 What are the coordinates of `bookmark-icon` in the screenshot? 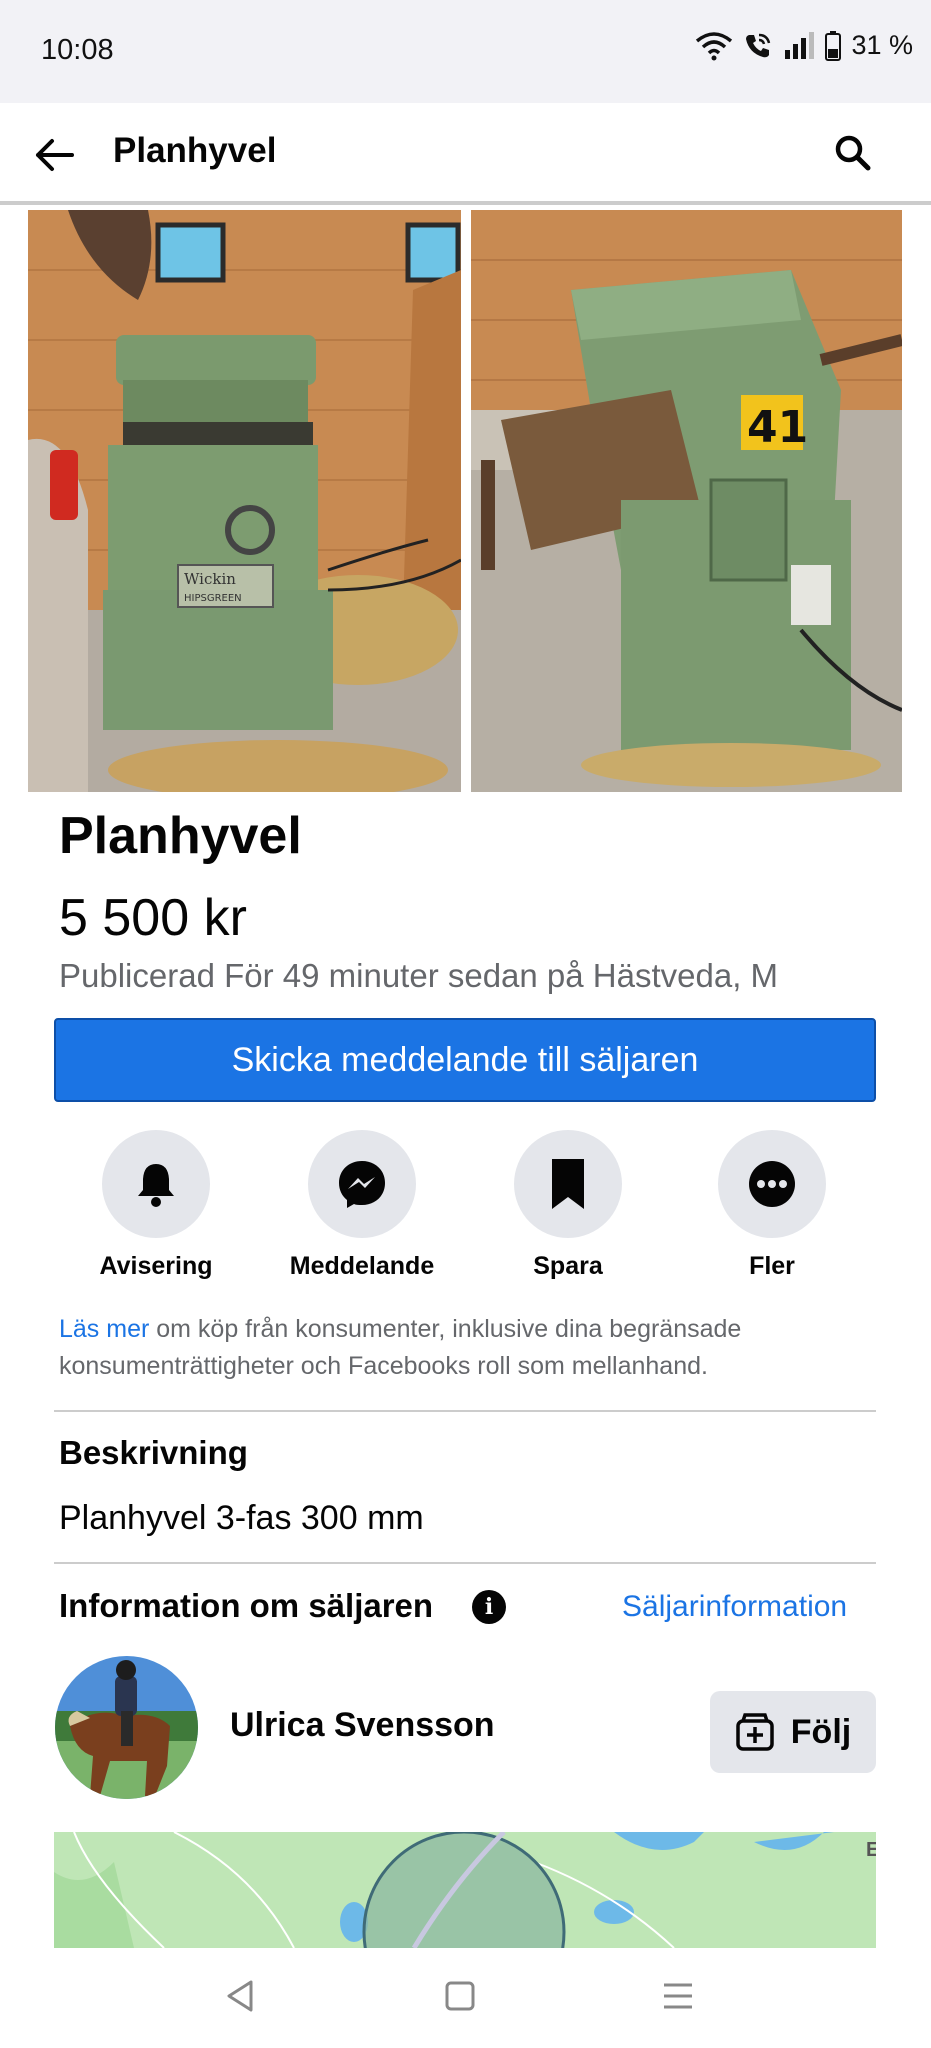 It's located at (568, 1184).